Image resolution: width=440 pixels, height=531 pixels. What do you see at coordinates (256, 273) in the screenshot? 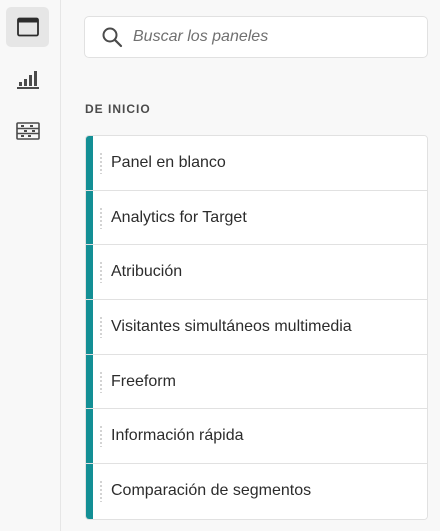
I see `panel-item-atribucion: Atribución` at bounding box center [256, 273].